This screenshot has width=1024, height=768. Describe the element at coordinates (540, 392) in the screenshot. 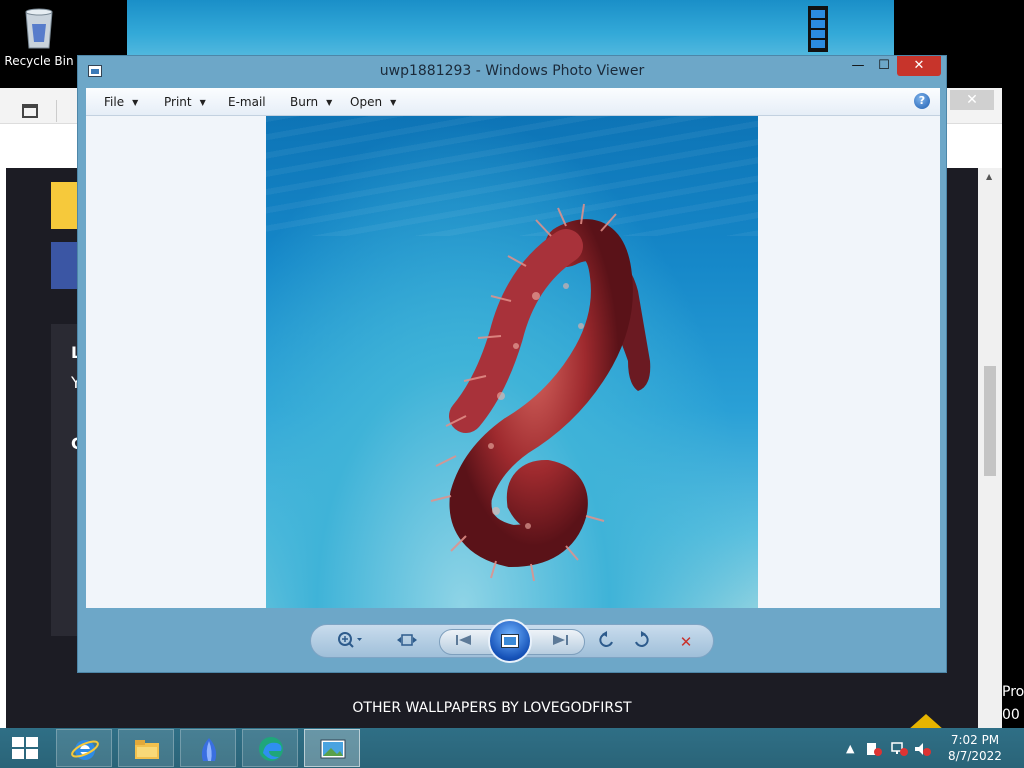

I see `seahorse-illustration` at that location.